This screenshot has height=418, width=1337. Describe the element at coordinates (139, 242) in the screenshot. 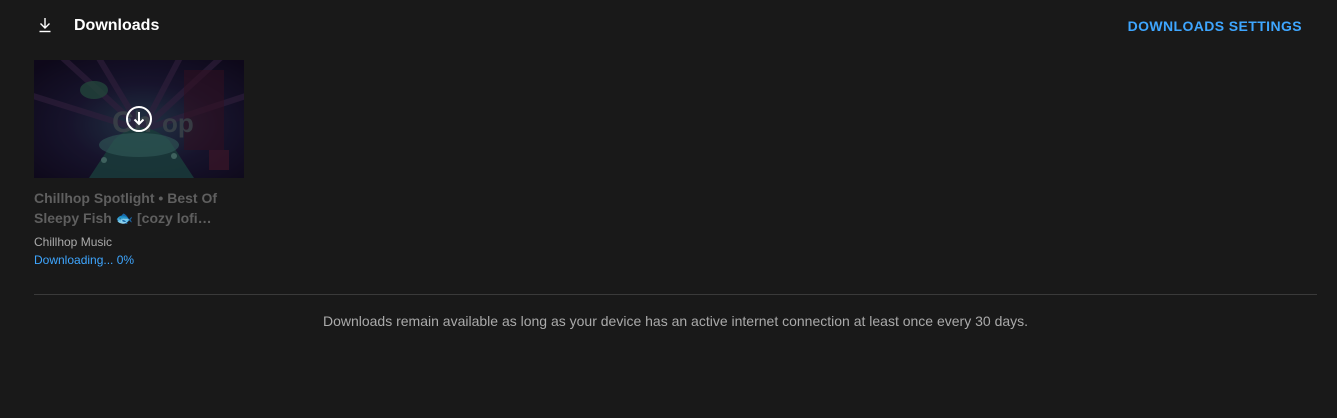

I see `channel-name: Chillhop Music` at that location.